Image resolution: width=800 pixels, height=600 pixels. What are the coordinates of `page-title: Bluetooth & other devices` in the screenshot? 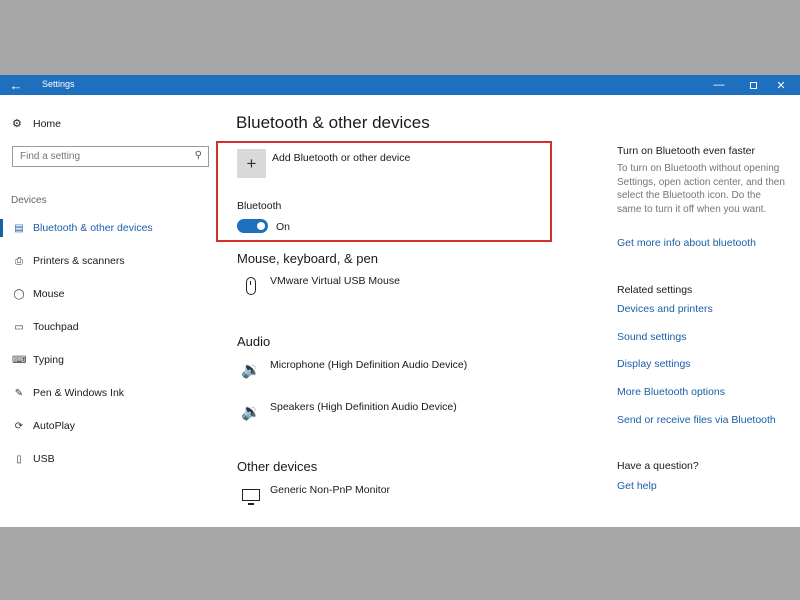 It's located at (333, 122).